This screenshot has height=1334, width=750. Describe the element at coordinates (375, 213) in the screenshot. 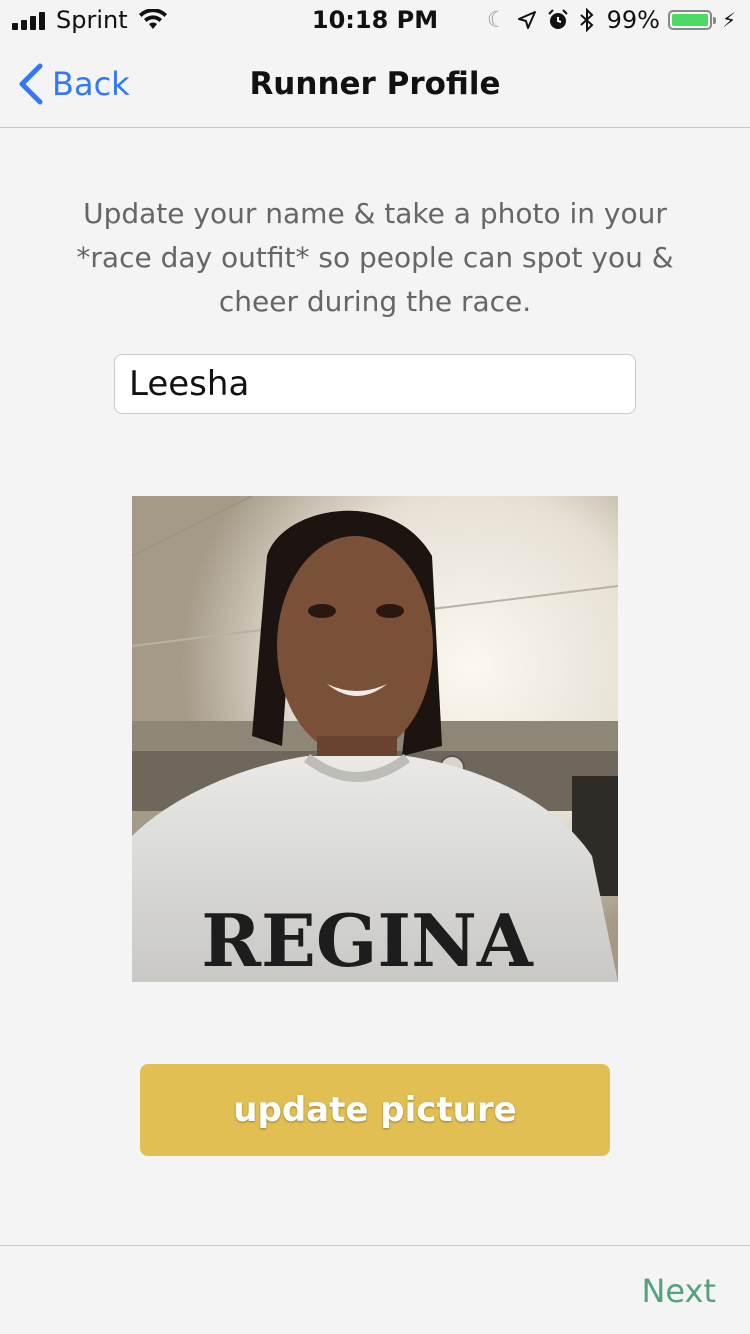

I see `instruction-line-1: Update your name & take a photo in your` at that location.